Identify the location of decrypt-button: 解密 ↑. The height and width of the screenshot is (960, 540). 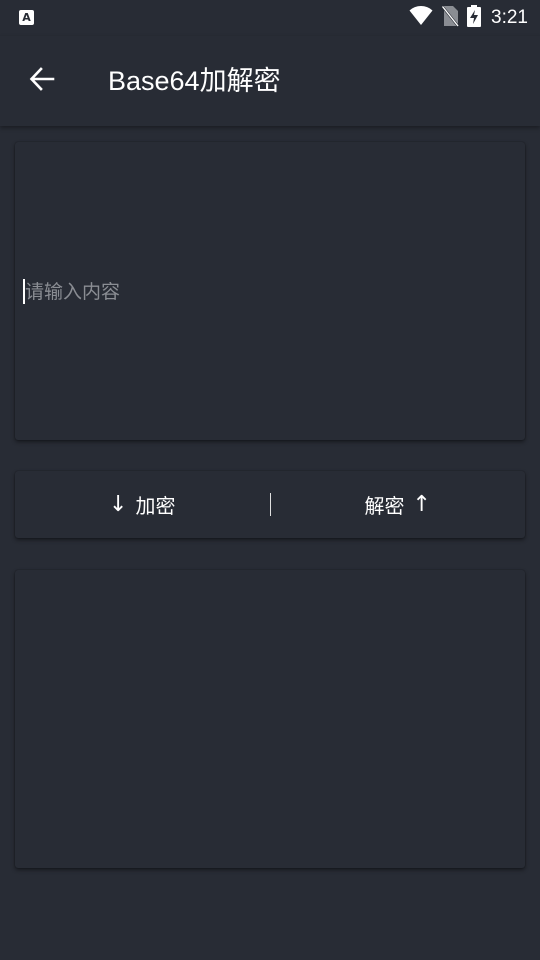
(398, 504).